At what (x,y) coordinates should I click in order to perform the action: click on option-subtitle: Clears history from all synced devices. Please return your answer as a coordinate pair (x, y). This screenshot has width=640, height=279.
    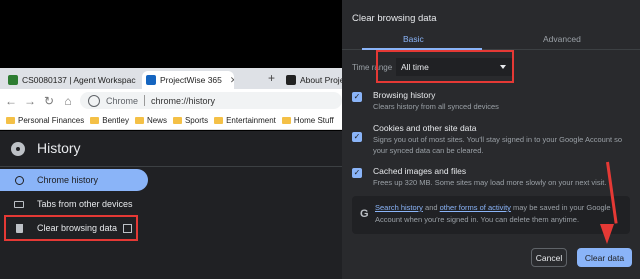
    Looking at the image, I should click on (436, 106).